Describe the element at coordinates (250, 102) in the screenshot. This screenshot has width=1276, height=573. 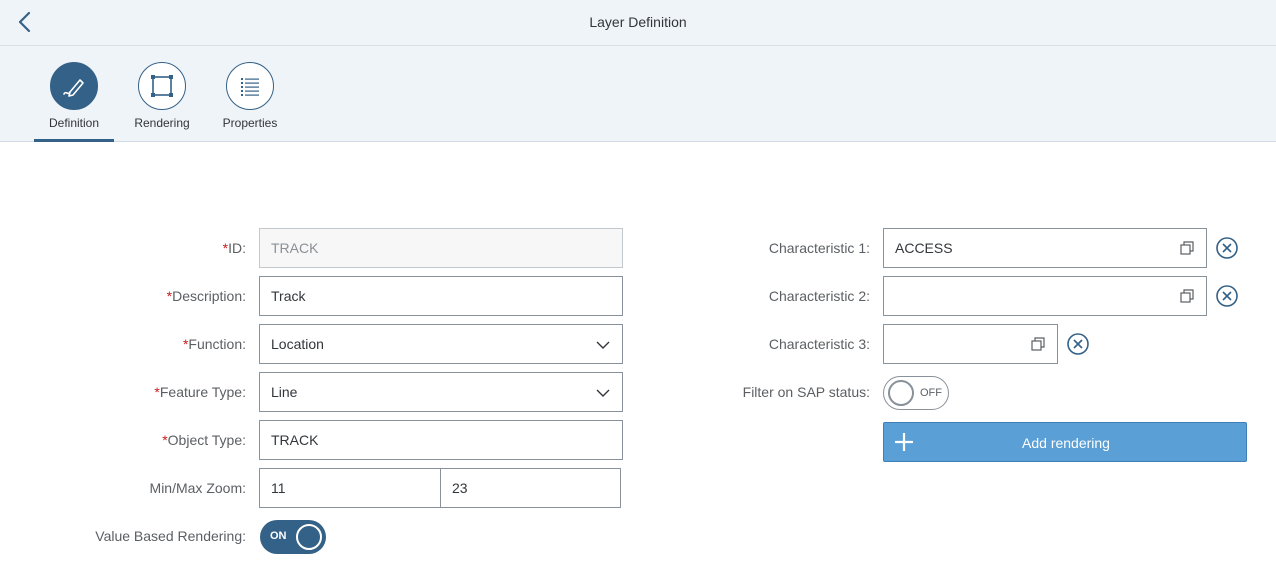
I see `tab-properties: Properties` at that location.